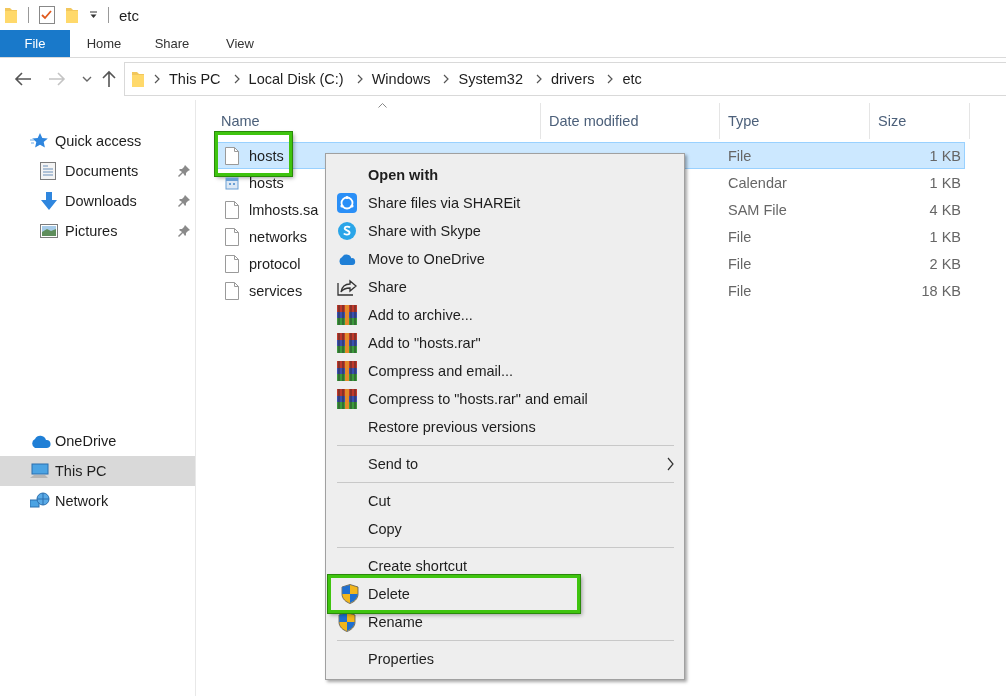  I want to click on file-name: networks, so click(278, 236).